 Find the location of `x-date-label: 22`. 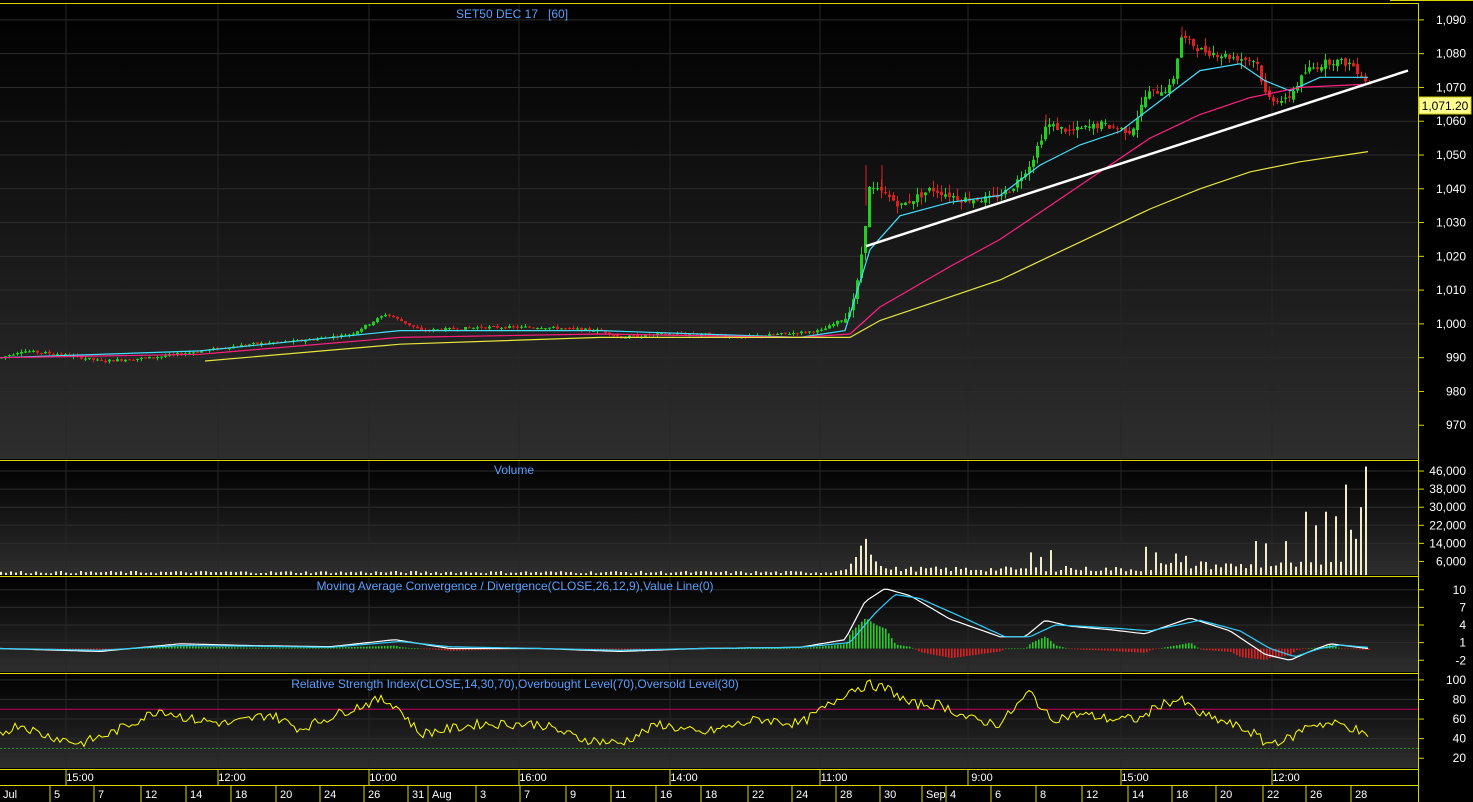

x-date-label: 22 is located at coordinates (758, 795).